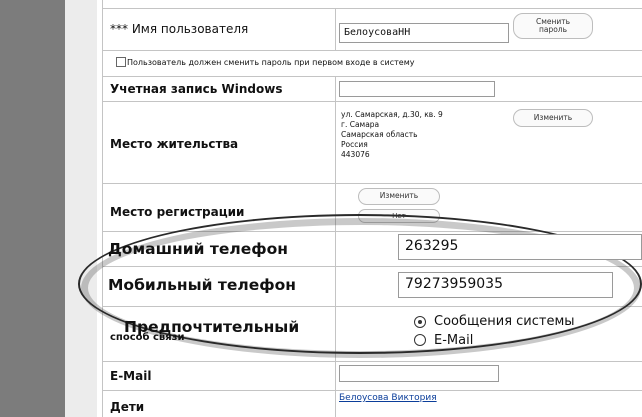 This screenshot has height=417, width=642. What do you see at coordinates (335, 29) in the screenshot?
I see `column-divider` at bounding box center [335, 29].